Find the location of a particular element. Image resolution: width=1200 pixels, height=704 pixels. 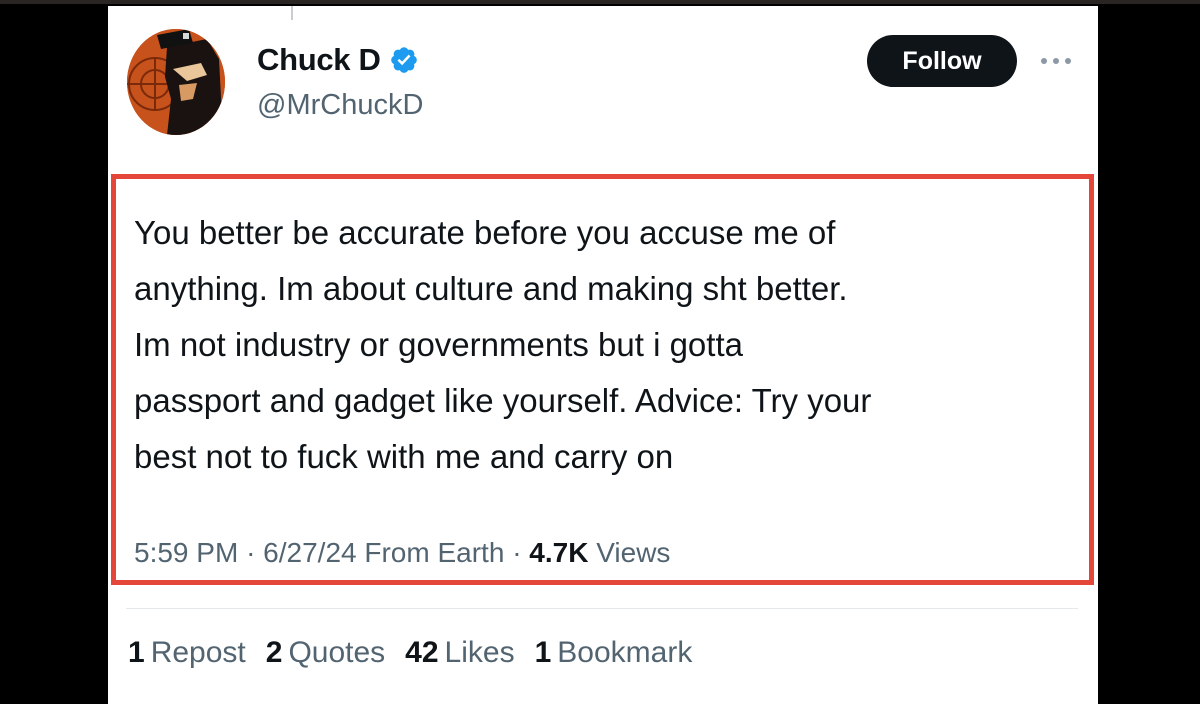

stat-reposts: 1 Repost is located at coordinates (187, 653).